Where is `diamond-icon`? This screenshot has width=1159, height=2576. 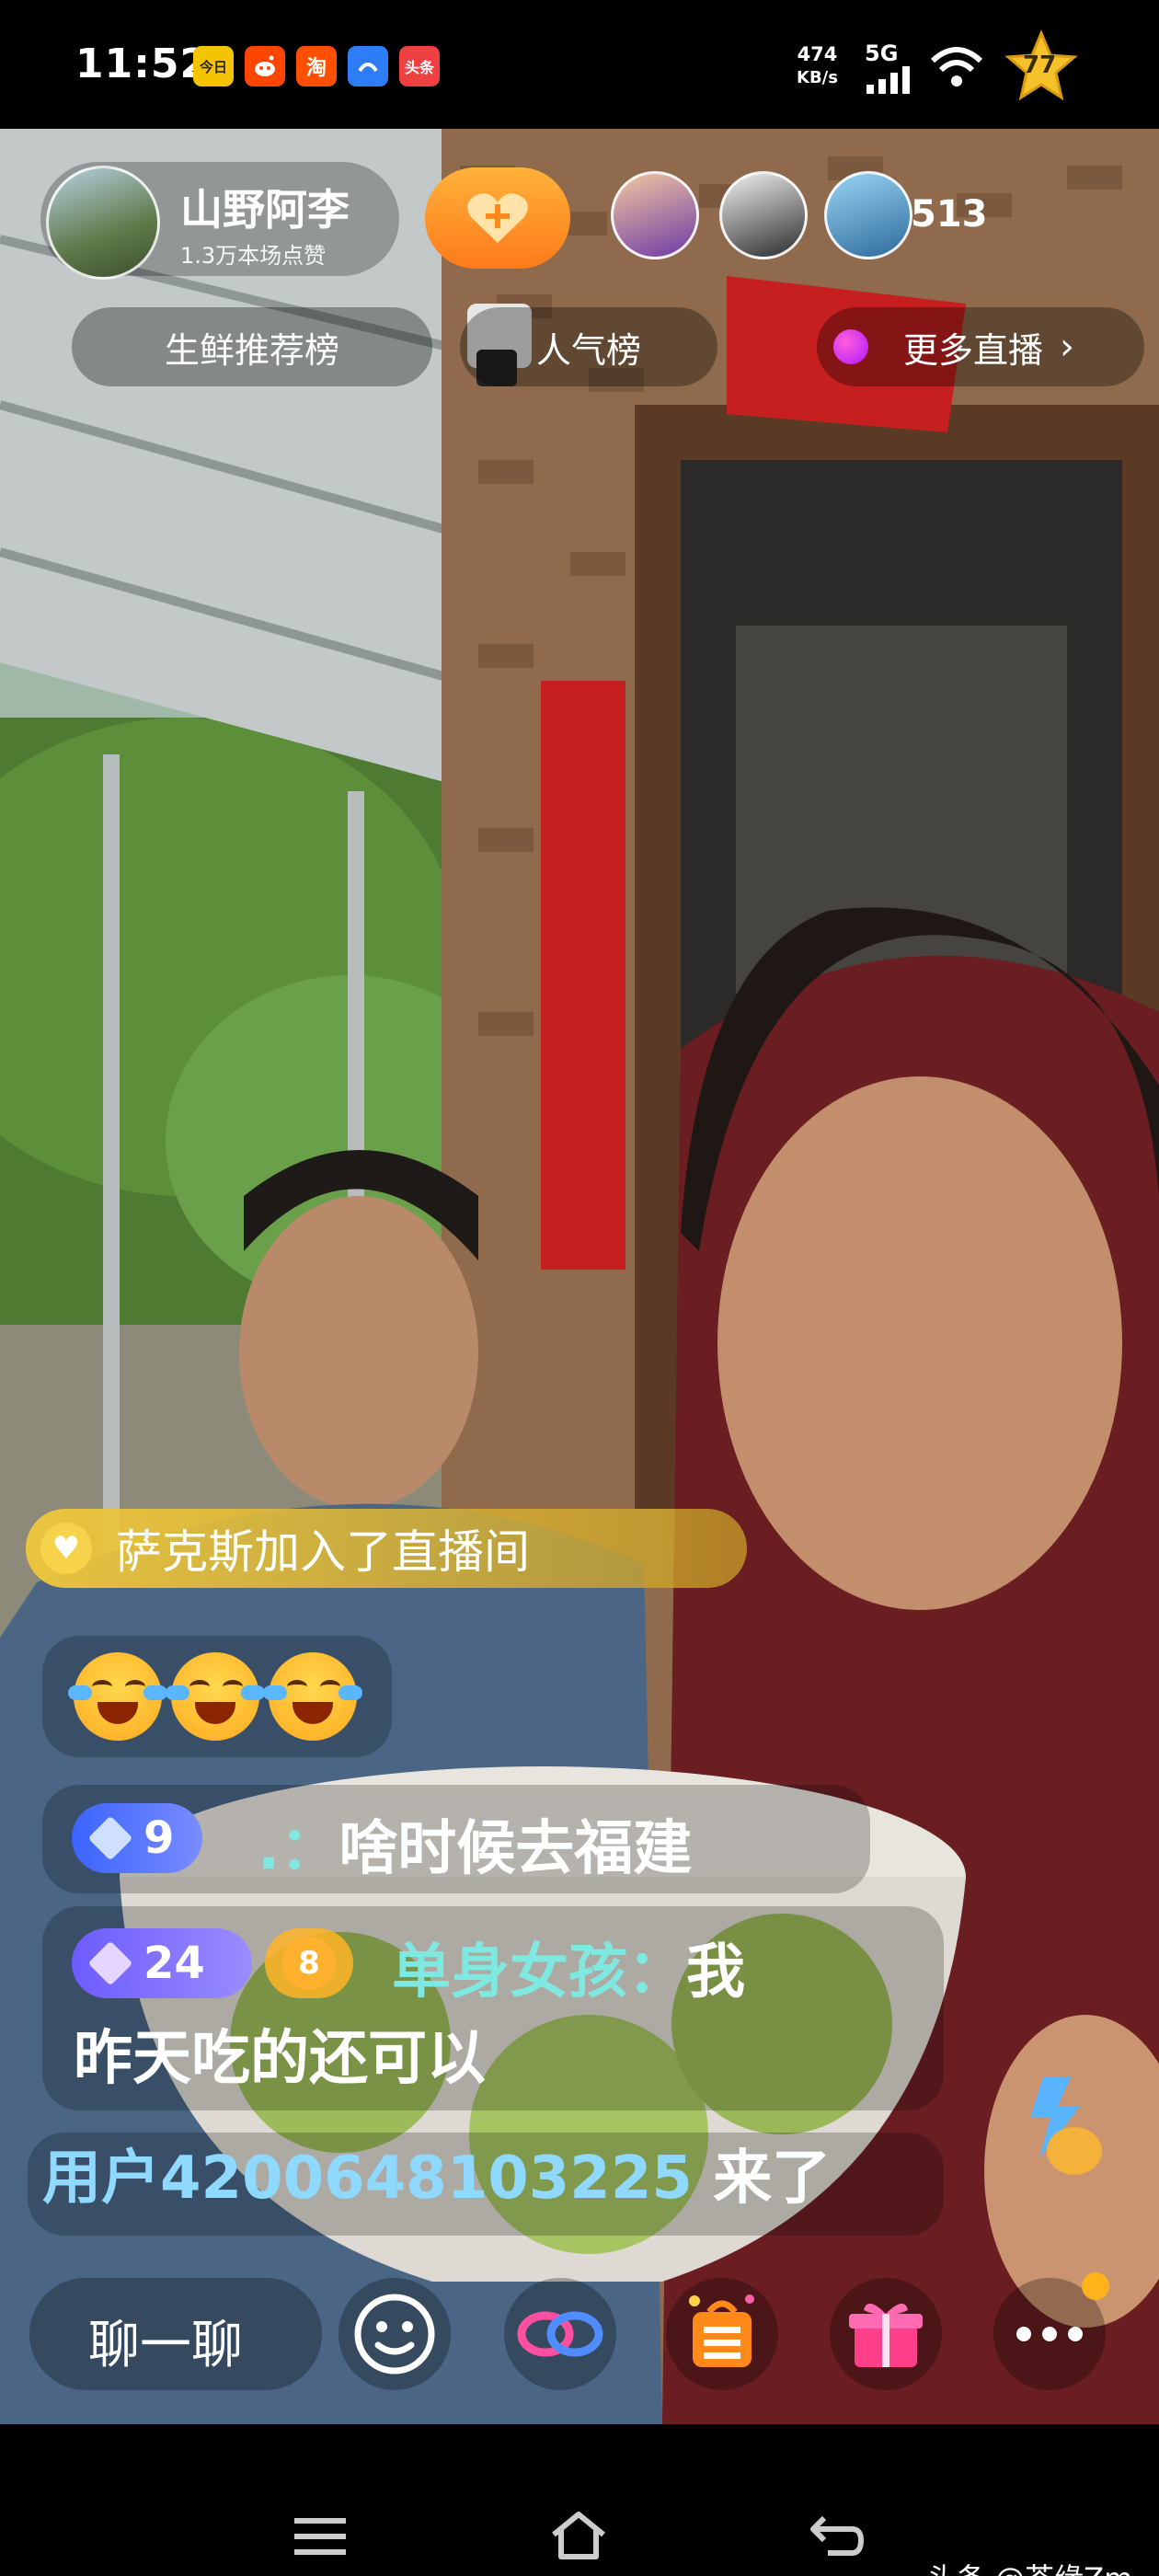
diamond-icon is located at coordinates (110, 1838).